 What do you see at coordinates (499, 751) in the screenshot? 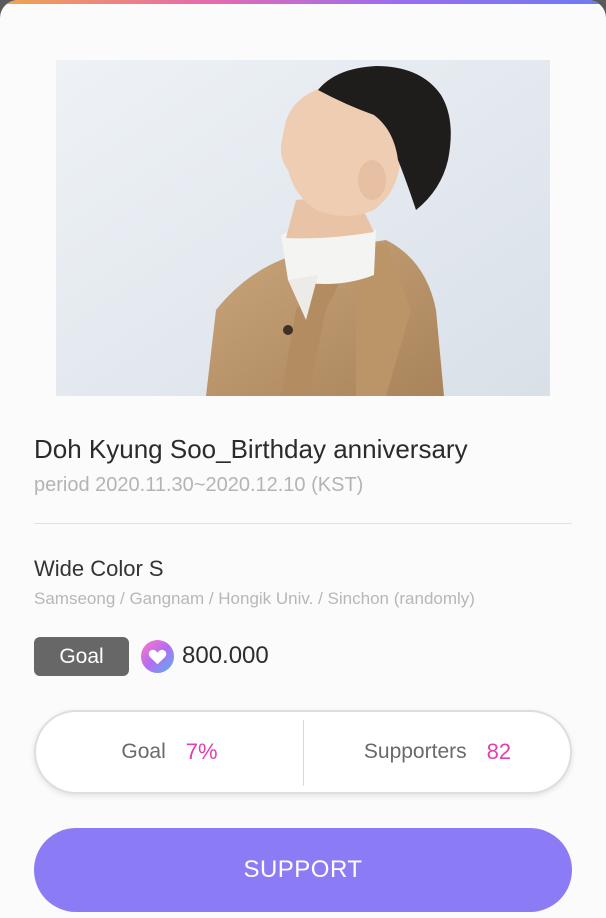
I see `supporters-value: 82` at bounding box center [499, 751].